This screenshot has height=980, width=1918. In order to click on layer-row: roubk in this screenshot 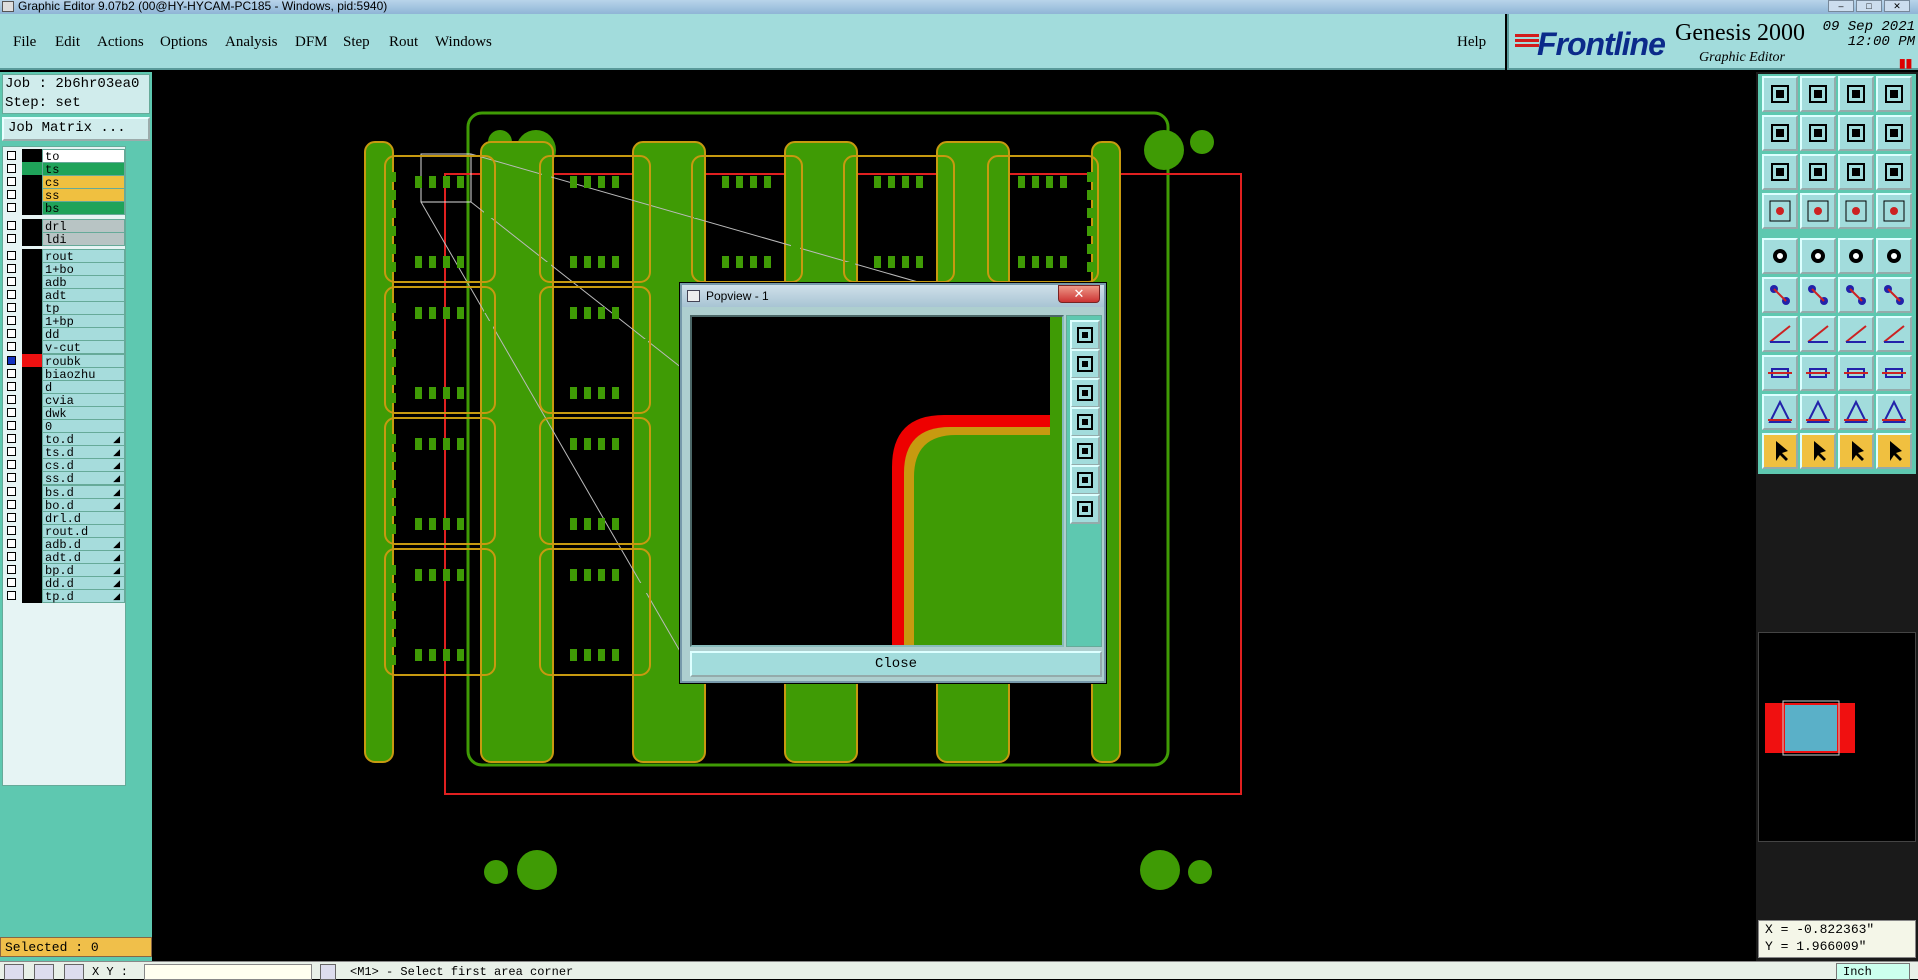, I will do `click(65, 361)`.